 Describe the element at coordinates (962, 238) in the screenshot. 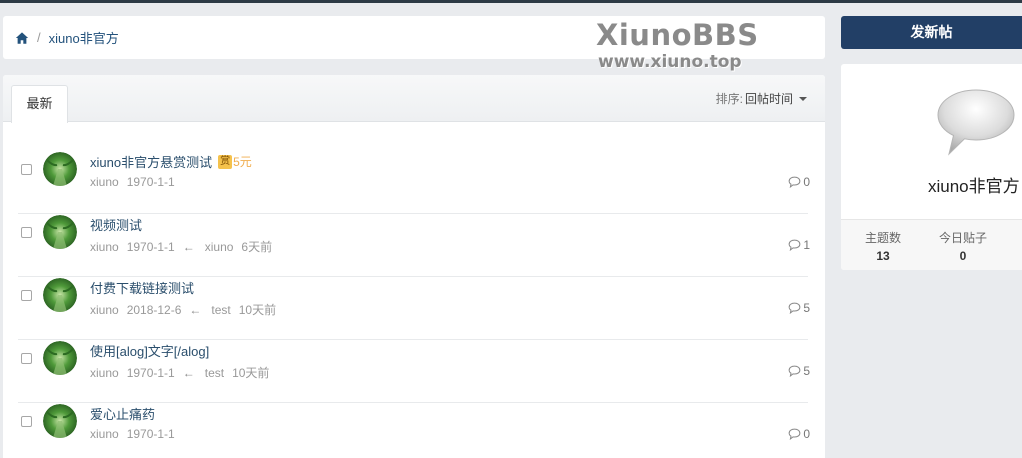

I see `stat-label: 今日贴子` at that location.